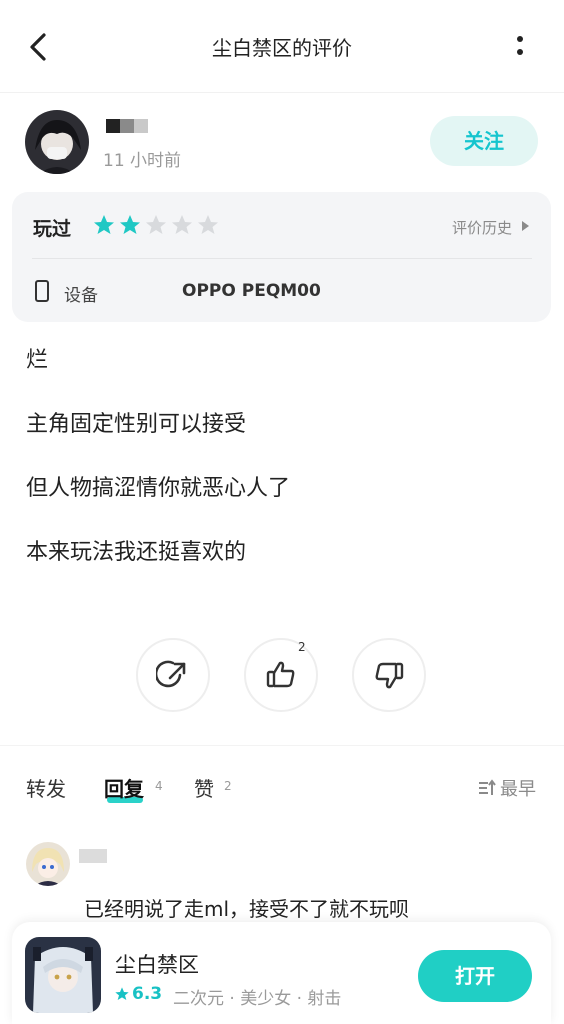 This screenshot has width=564, height=1024. I want to click on review-line: 烂, so click(37, 360).